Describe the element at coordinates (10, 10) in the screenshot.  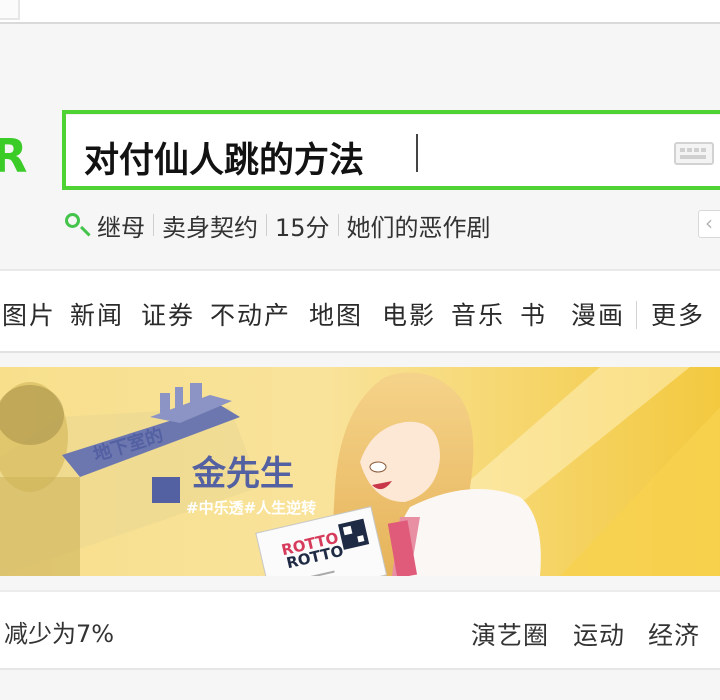
I see `window-corner` at that location.